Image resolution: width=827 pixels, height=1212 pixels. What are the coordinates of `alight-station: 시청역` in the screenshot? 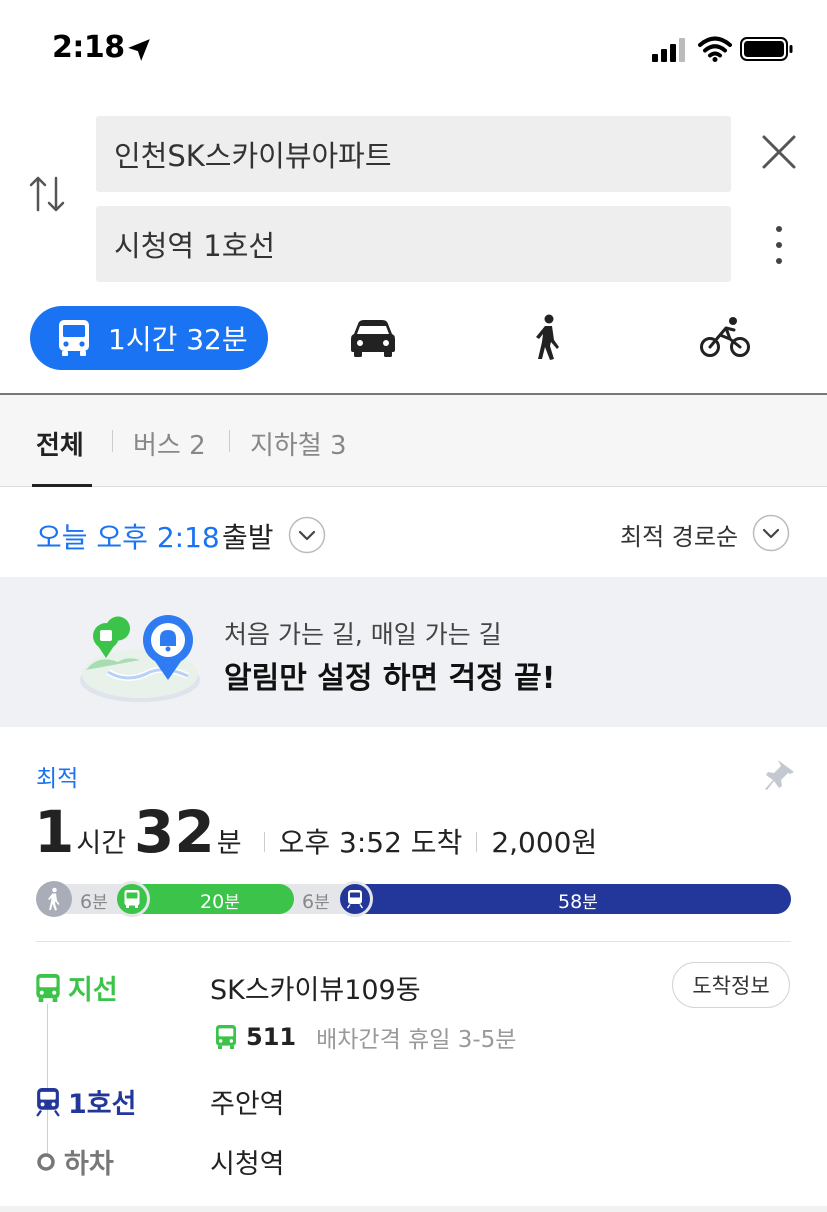 It's located at (247, 1164).